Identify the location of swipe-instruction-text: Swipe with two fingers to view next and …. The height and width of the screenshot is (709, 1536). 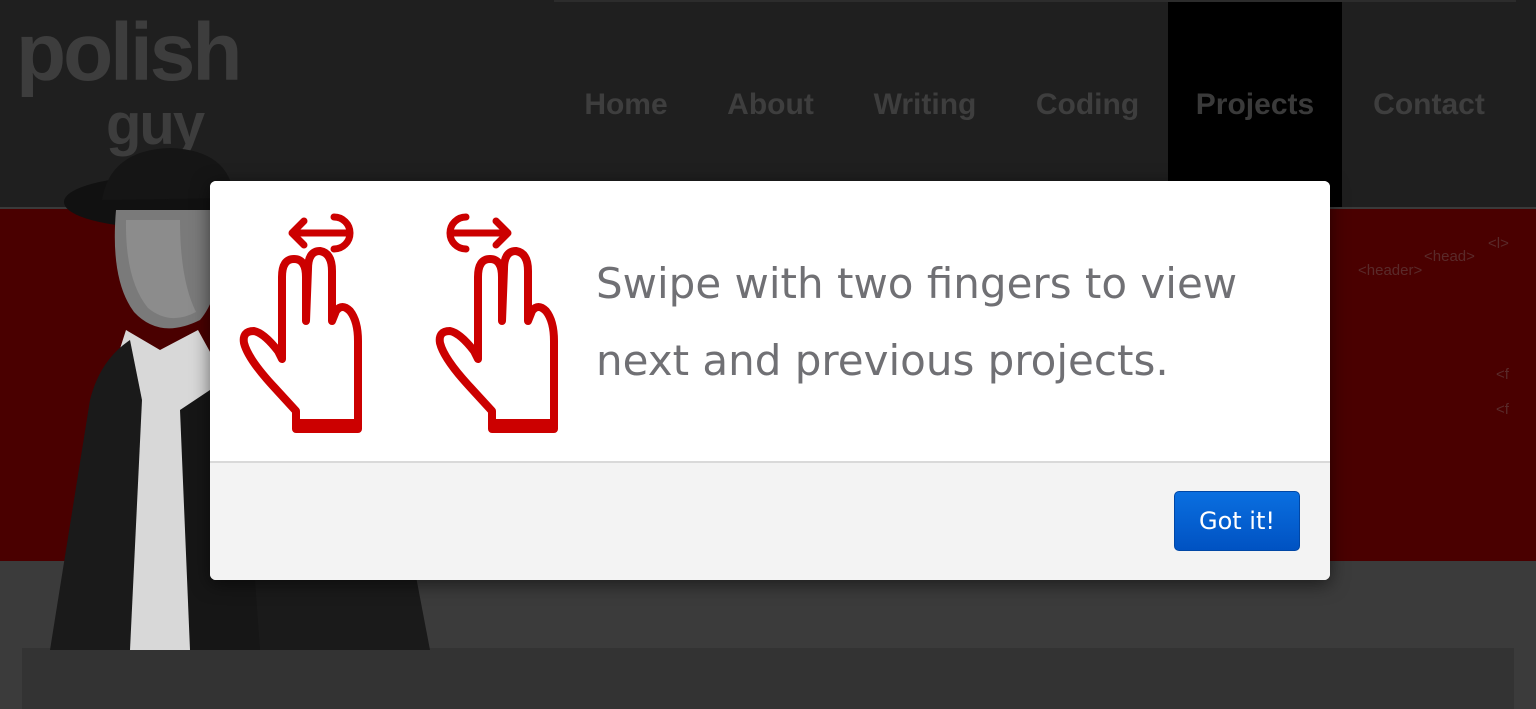
(917, 322).